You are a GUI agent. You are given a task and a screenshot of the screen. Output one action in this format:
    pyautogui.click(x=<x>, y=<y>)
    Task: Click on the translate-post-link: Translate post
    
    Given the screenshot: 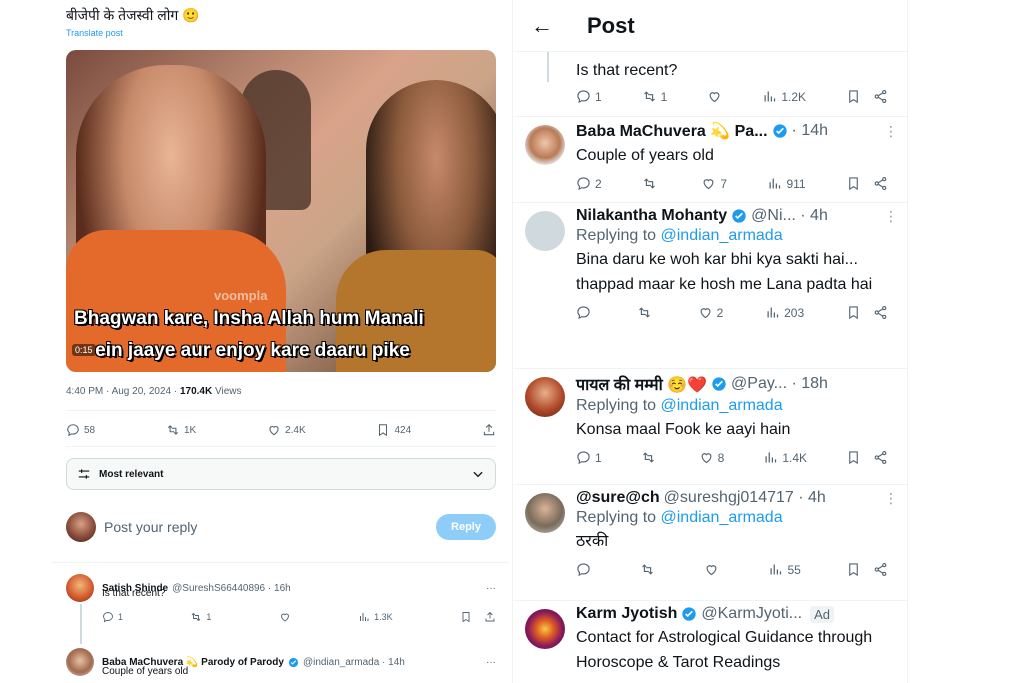 What is the action you would take?
    pyautogui.click(x=94, y=33)
    